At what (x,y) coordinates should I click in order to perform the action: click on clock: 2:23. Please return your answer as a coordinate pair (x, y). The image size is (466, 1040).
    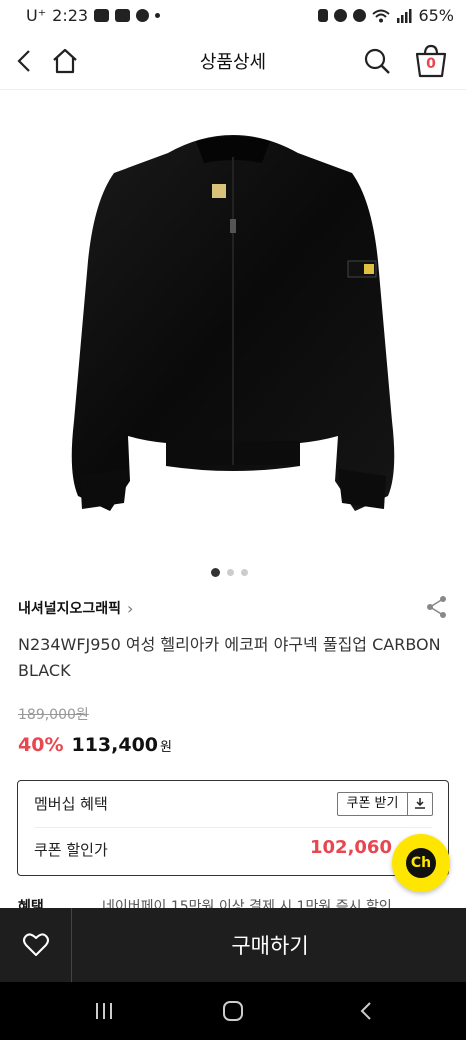
    Looking at the image, I should click on (70, 15).